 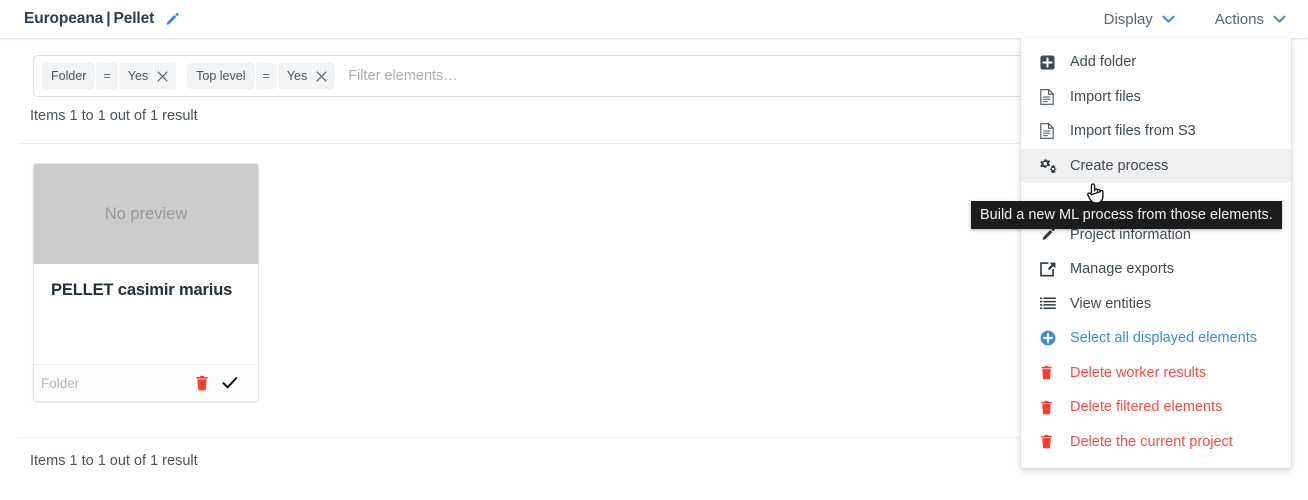 I want to click on header-actions: Display Actions, so click(x=1175, y=19).